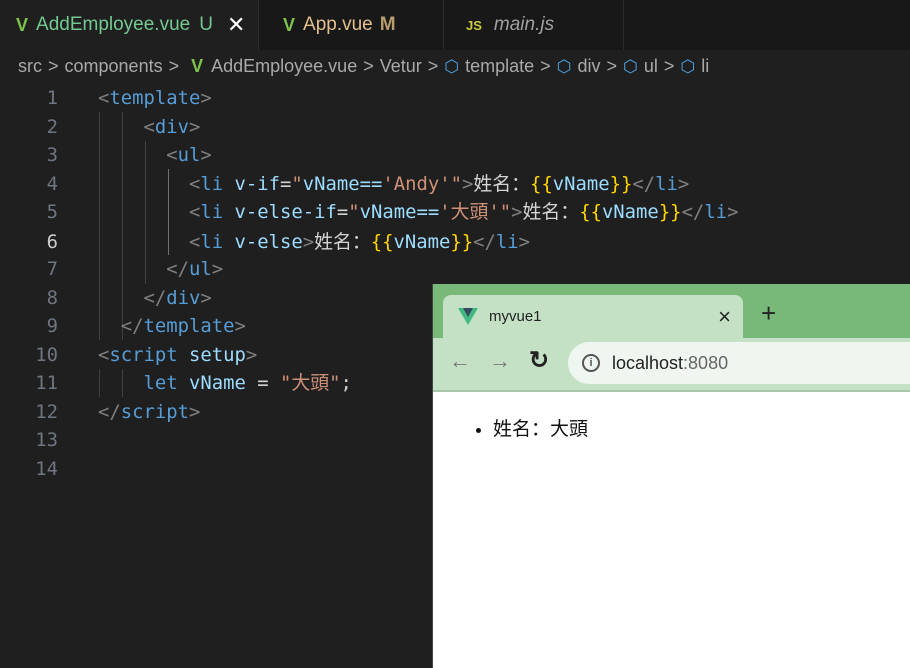 This screenshot has width=910, height=668. I want to click on reload-icon: ↻, so click(539, 360).